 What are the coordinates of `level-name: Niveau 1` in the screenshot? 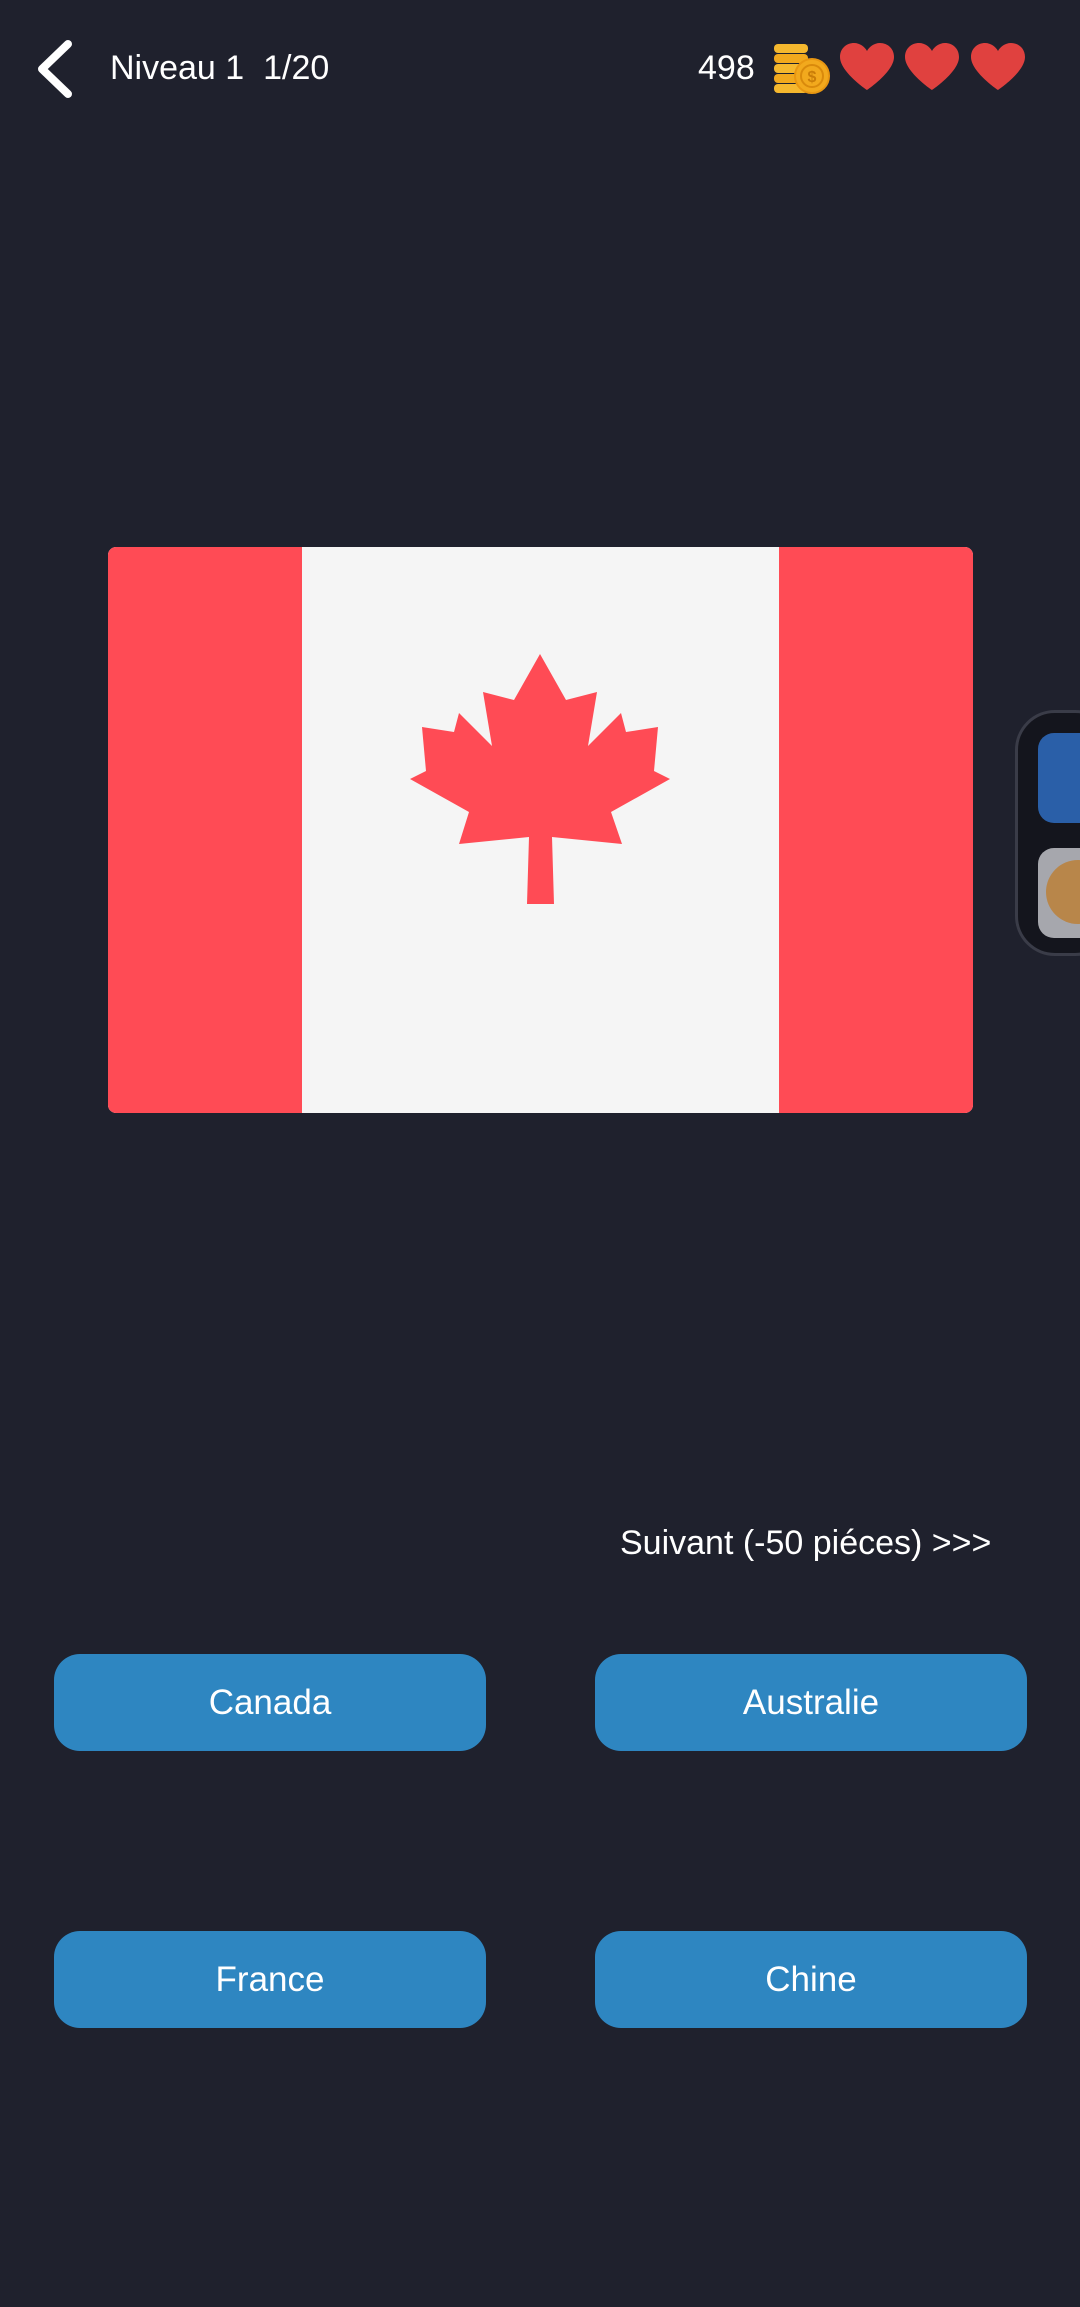 It's located at (177, 68).